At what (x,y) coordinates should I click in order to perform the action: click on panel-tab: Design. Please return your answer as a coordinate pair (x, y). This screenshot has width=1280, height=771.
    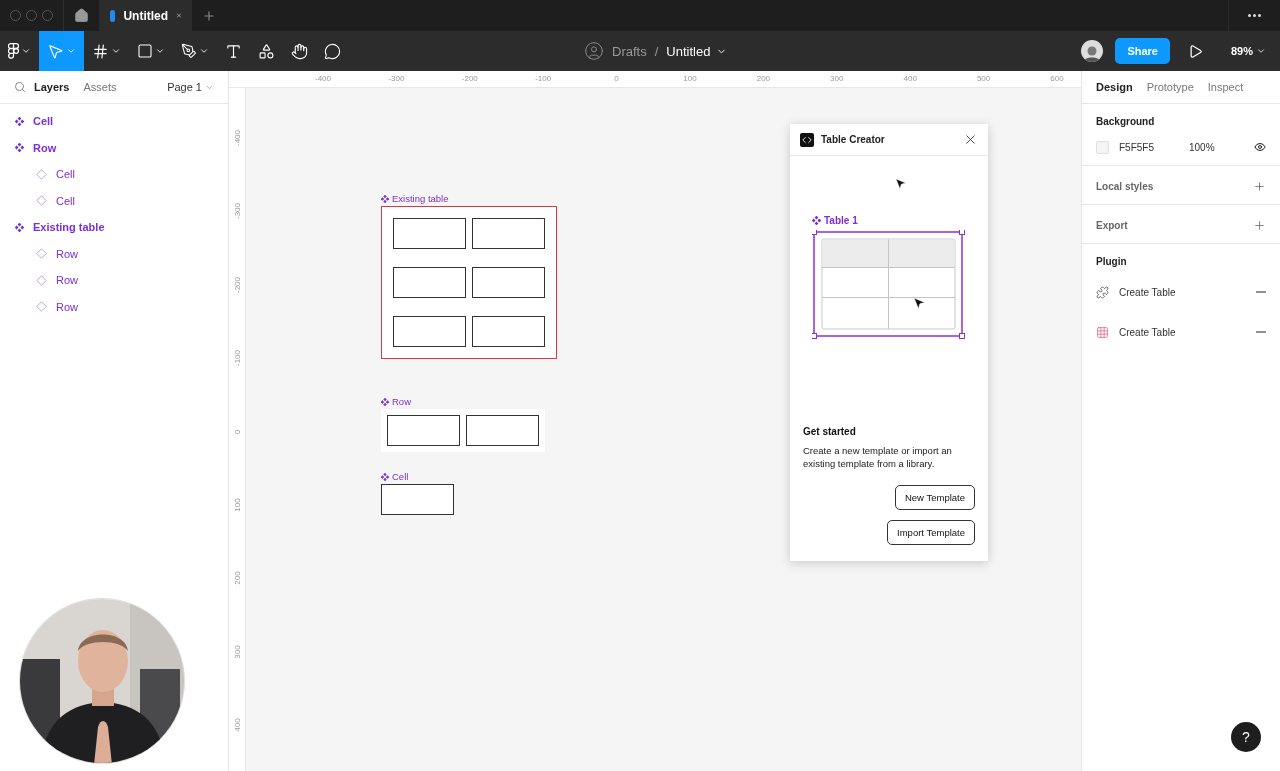
    Looking at the image, I should click on (1114, 87).